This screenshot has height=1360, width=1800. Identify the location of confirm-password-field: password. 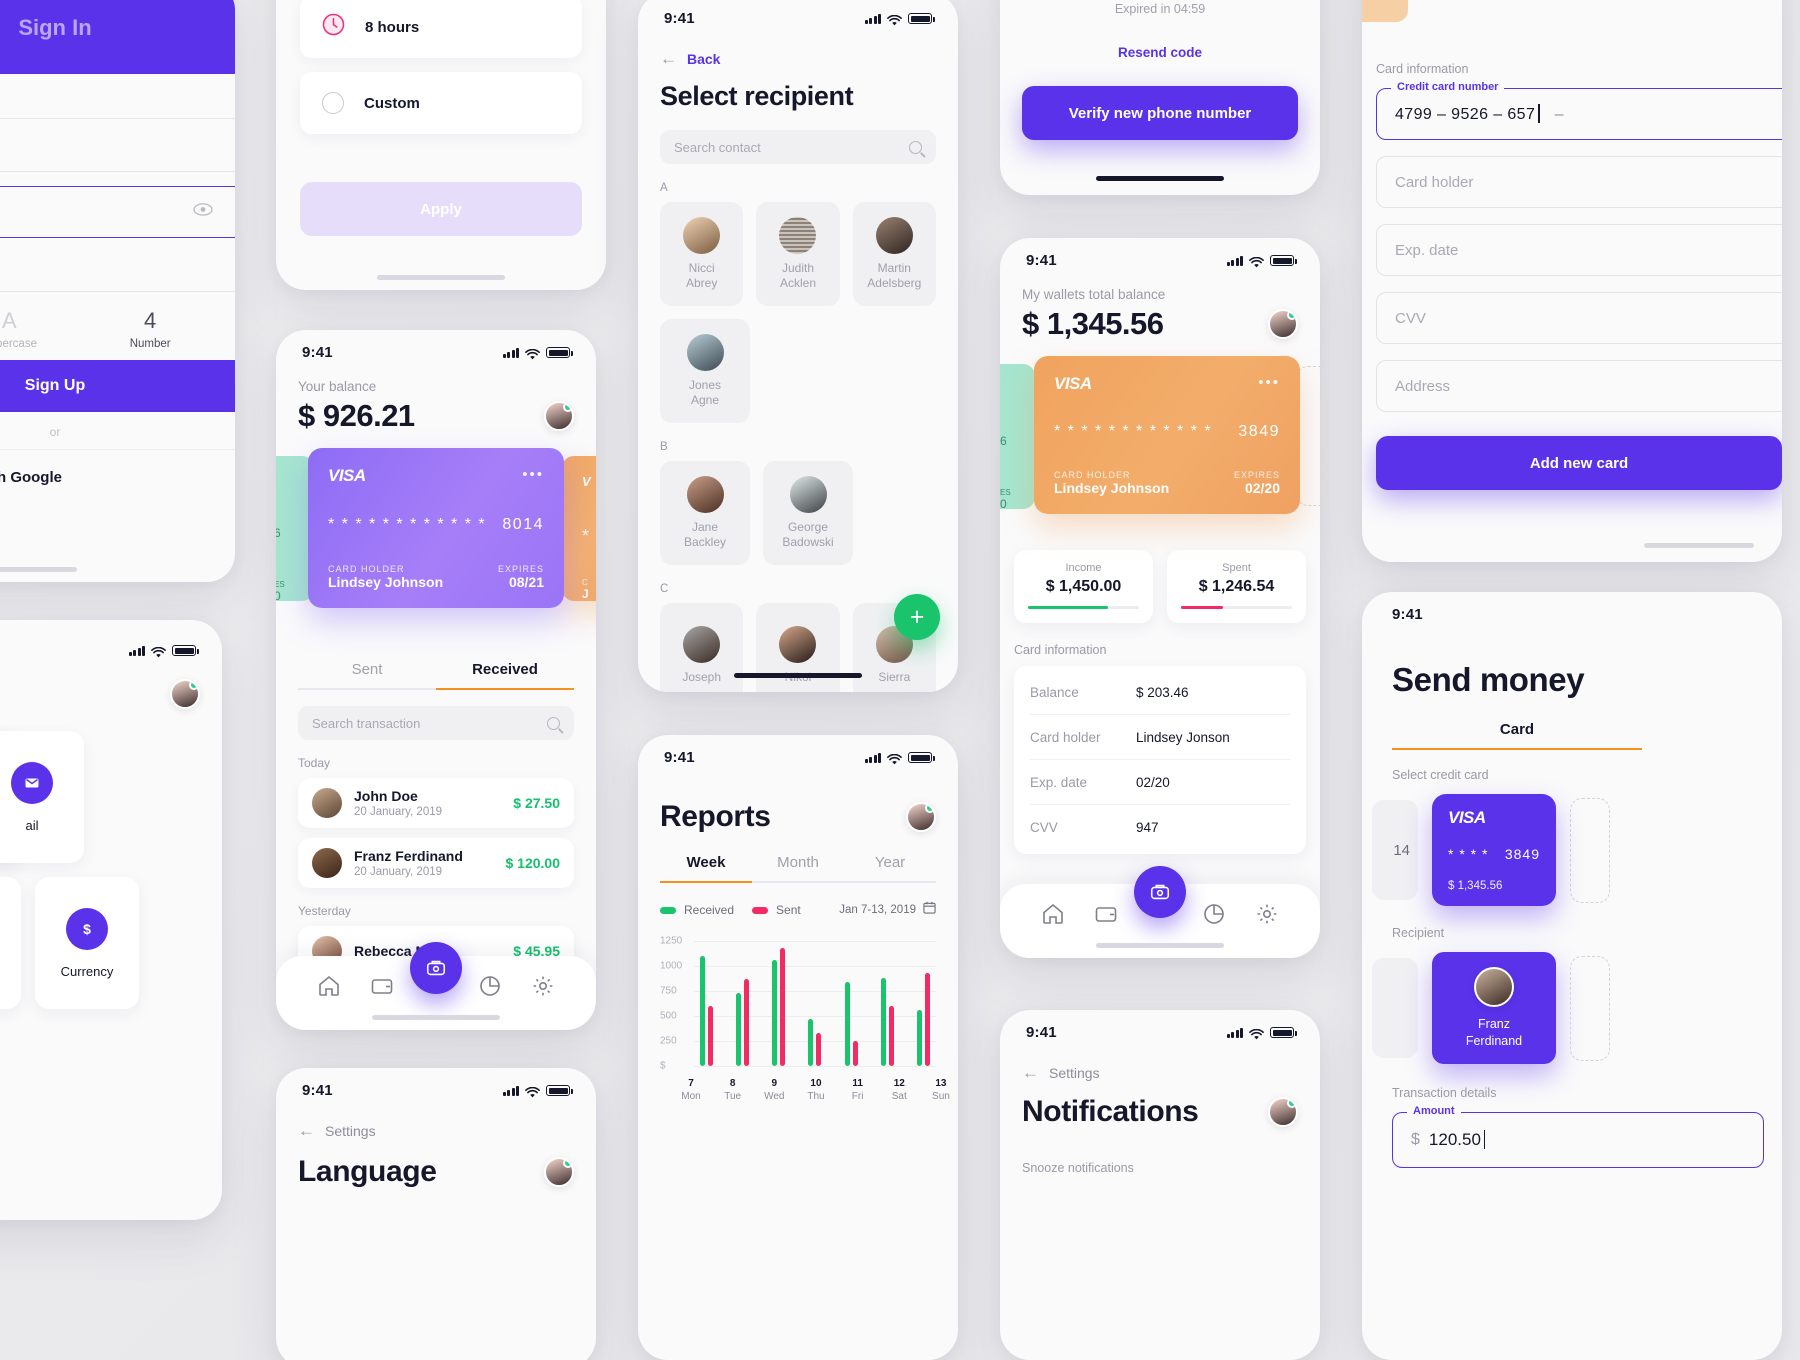
(117, 265).